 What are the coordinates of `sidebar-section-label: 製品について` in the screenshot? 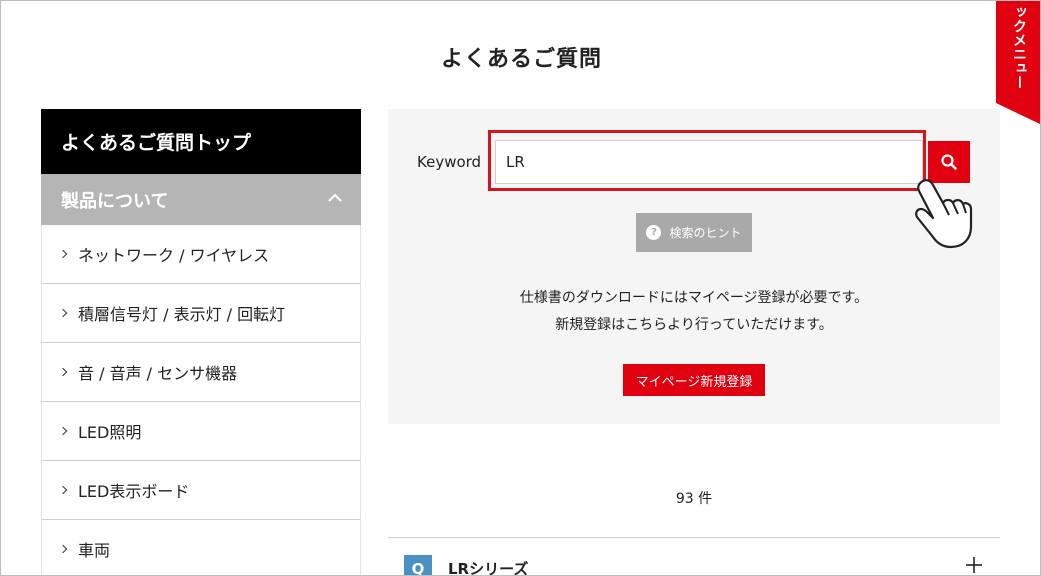 It's located at (115, 201).